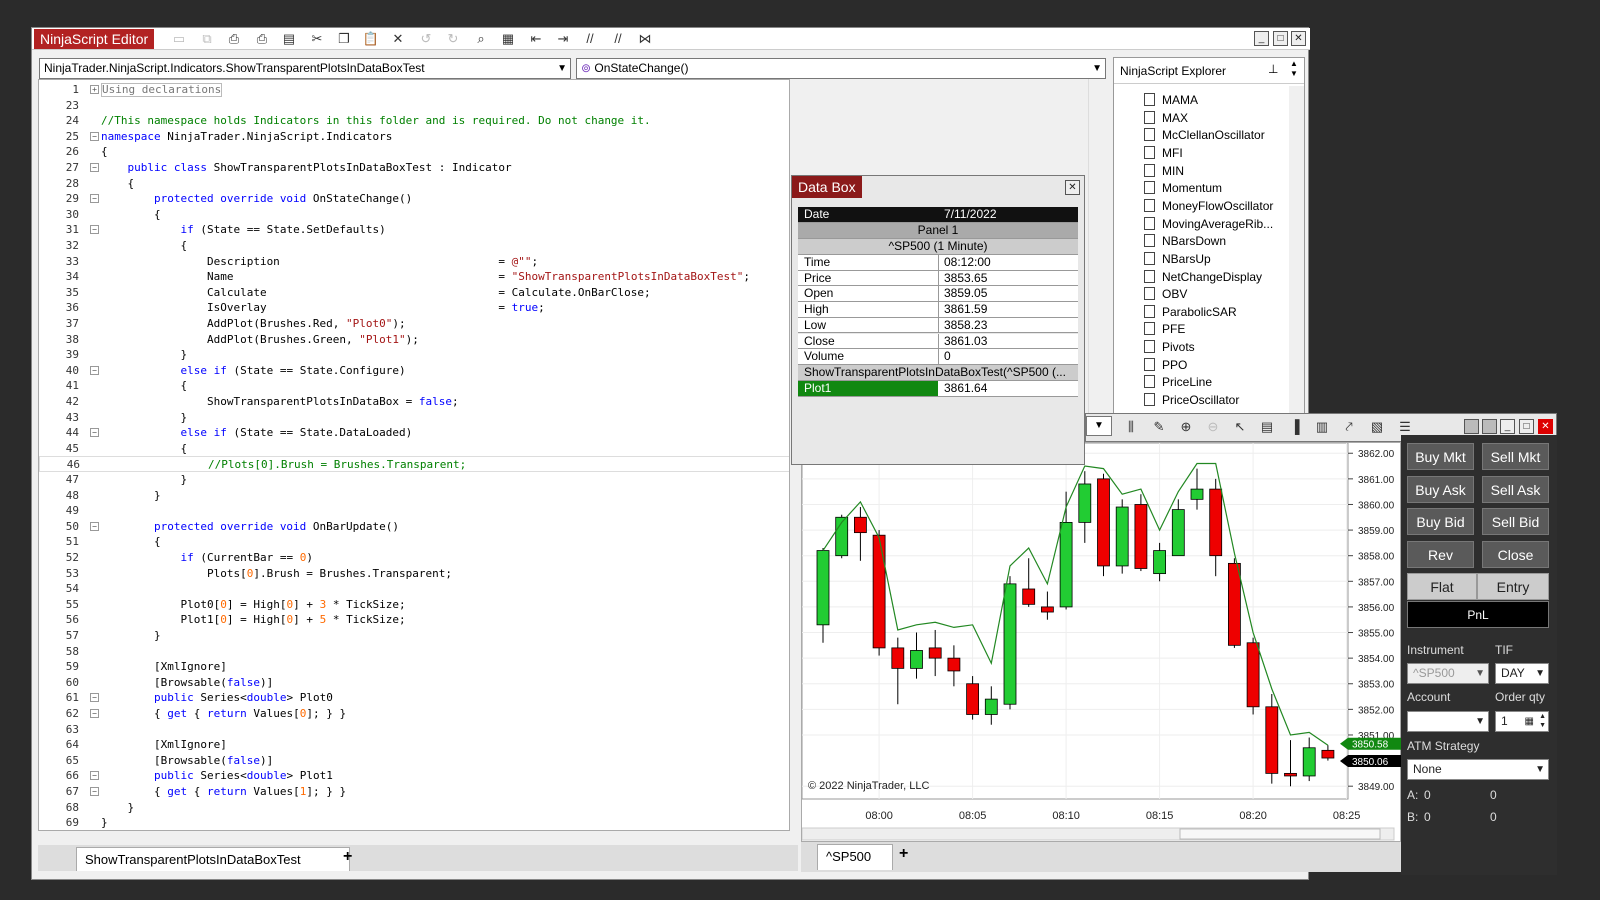 The image size is (1600, 900). What do you see at coordinates (414, 230) in the screenshot?
I see `code-line: 31 − if (State == State.SetDefaults)` at bounding box center [414, 230].